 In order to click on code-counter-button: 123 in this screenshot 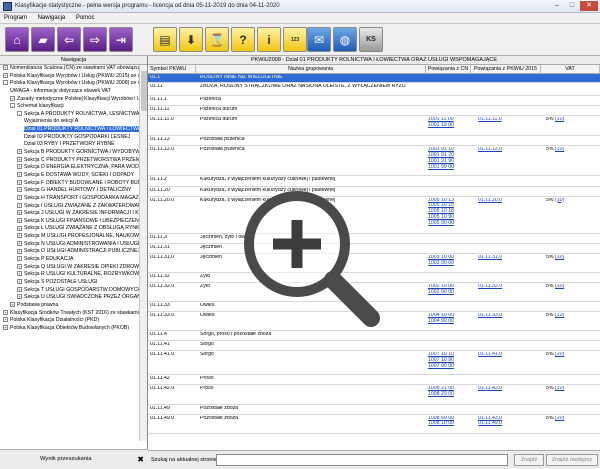, I will do `click(295, 39)`.